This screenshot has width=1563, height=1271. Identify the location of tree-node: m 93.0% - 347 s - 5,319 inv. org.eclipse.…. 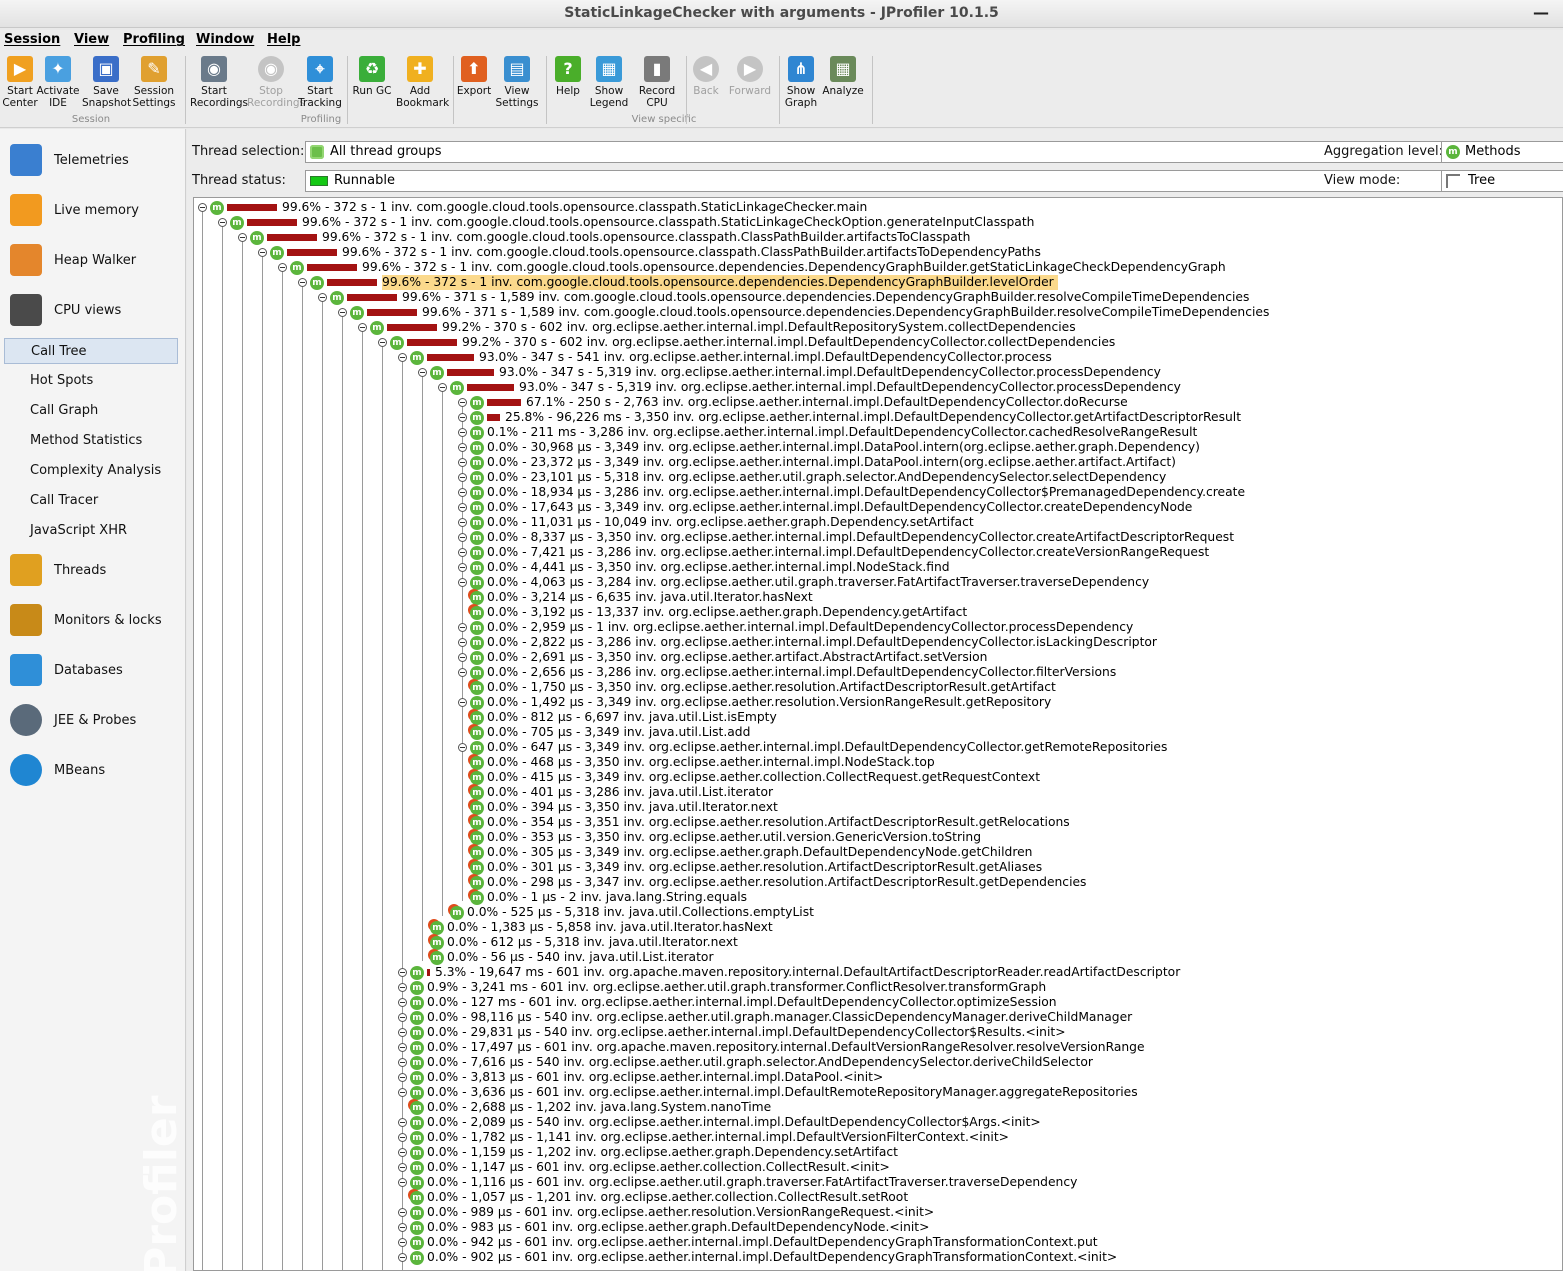
(791, 372).